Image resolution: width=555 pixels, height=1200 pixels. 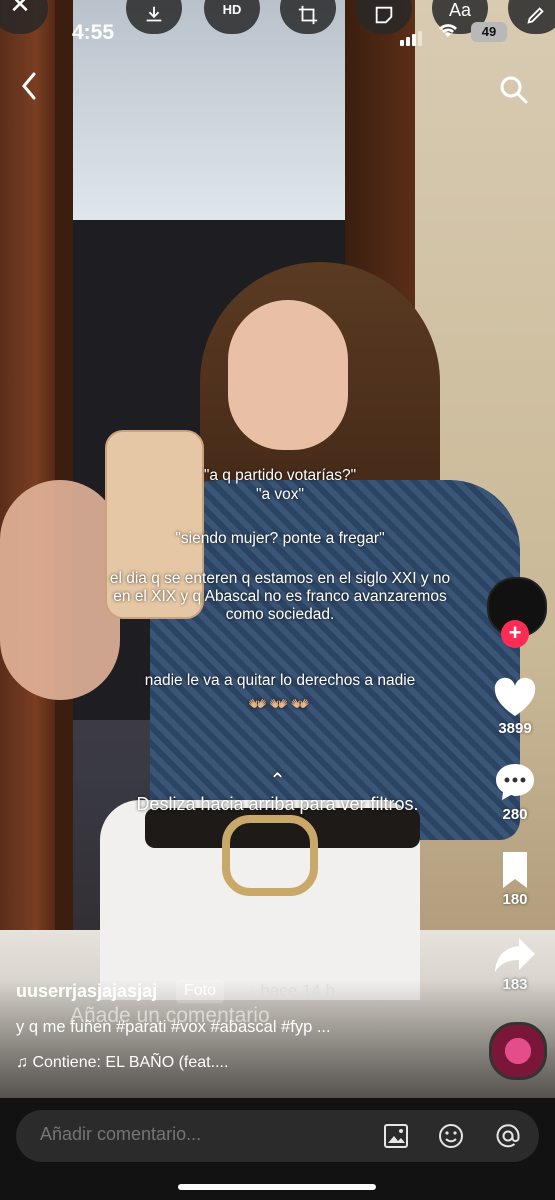 What do you see at coordinates (93, 32) in the screenshot?
I see `status-time: 4:55` at bounding box center [93, 32].